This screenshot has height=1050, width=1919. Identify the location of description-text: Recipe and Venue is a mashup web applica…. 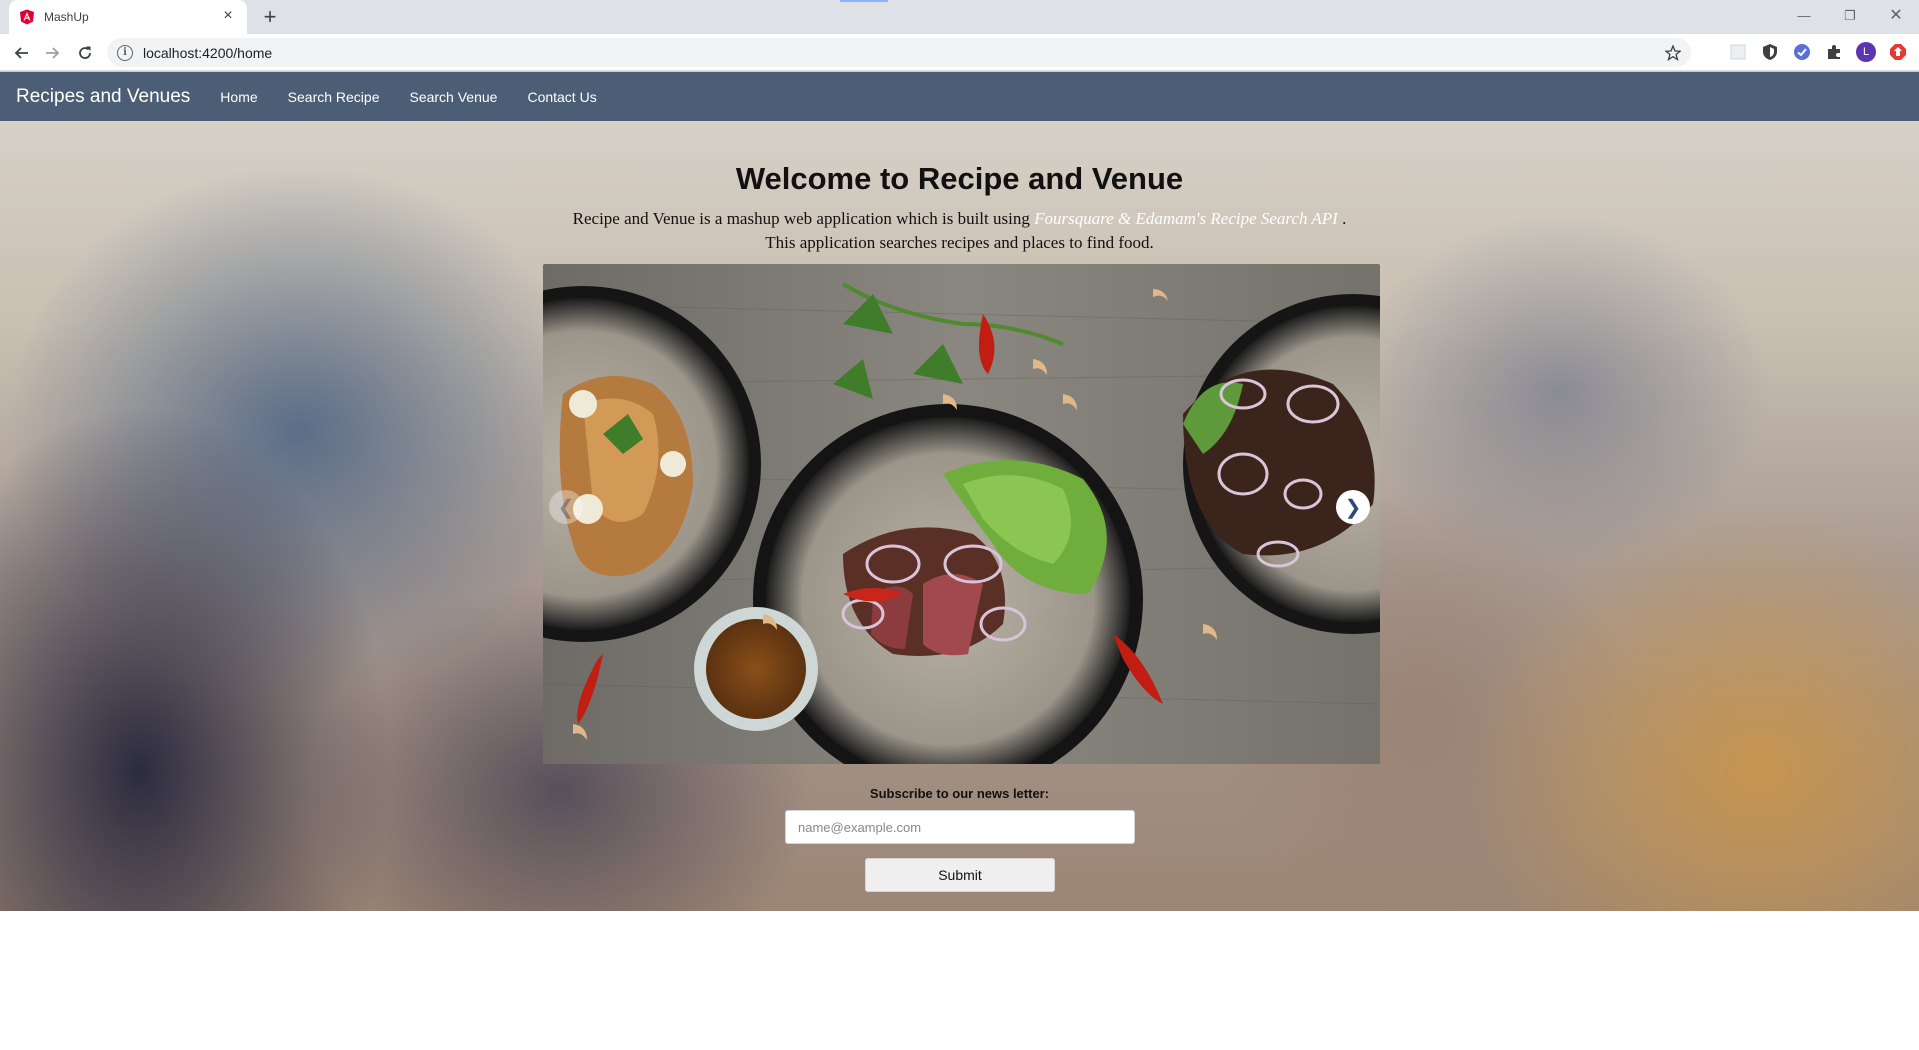
(801, 218).